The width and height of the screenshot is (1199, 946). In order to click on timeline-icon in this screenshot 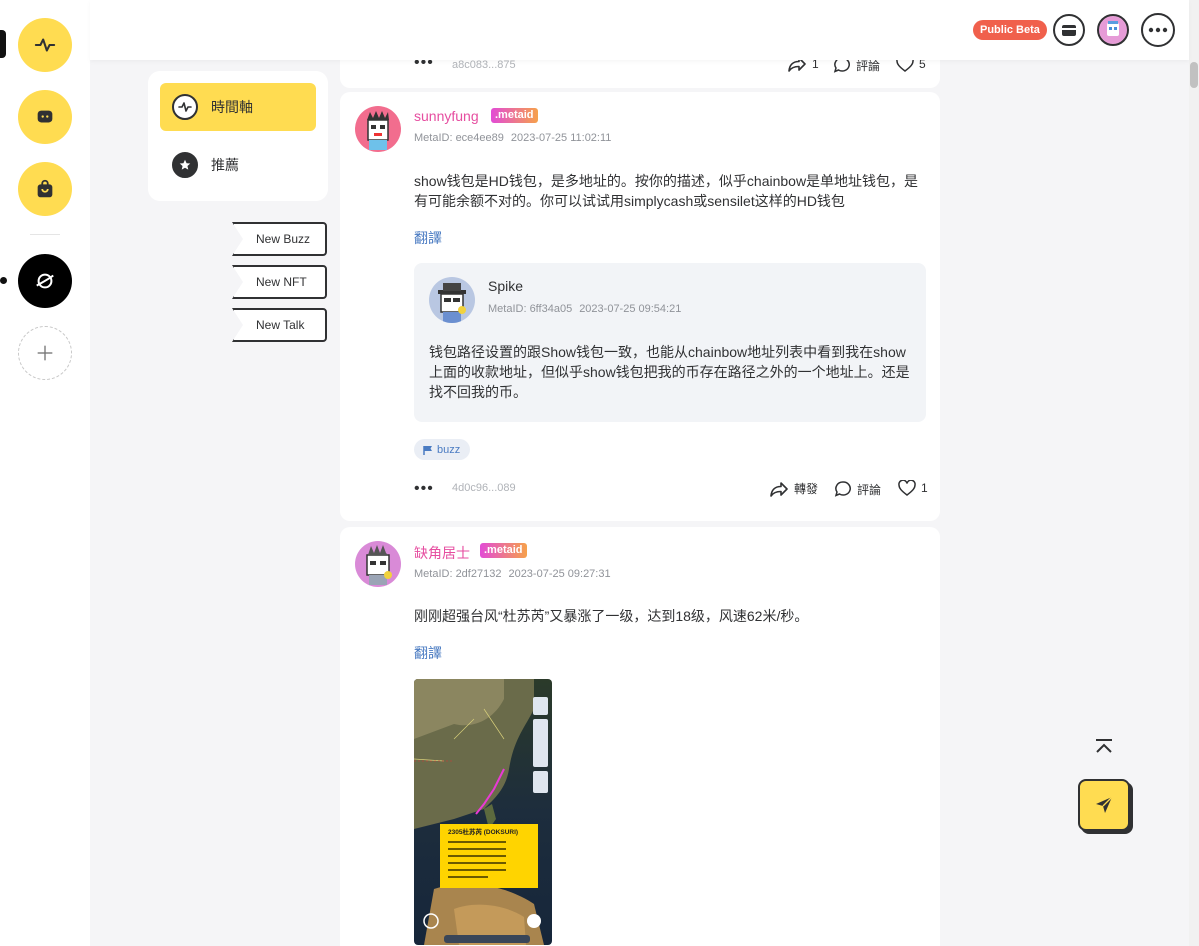, I will do `click(45, 45)`.